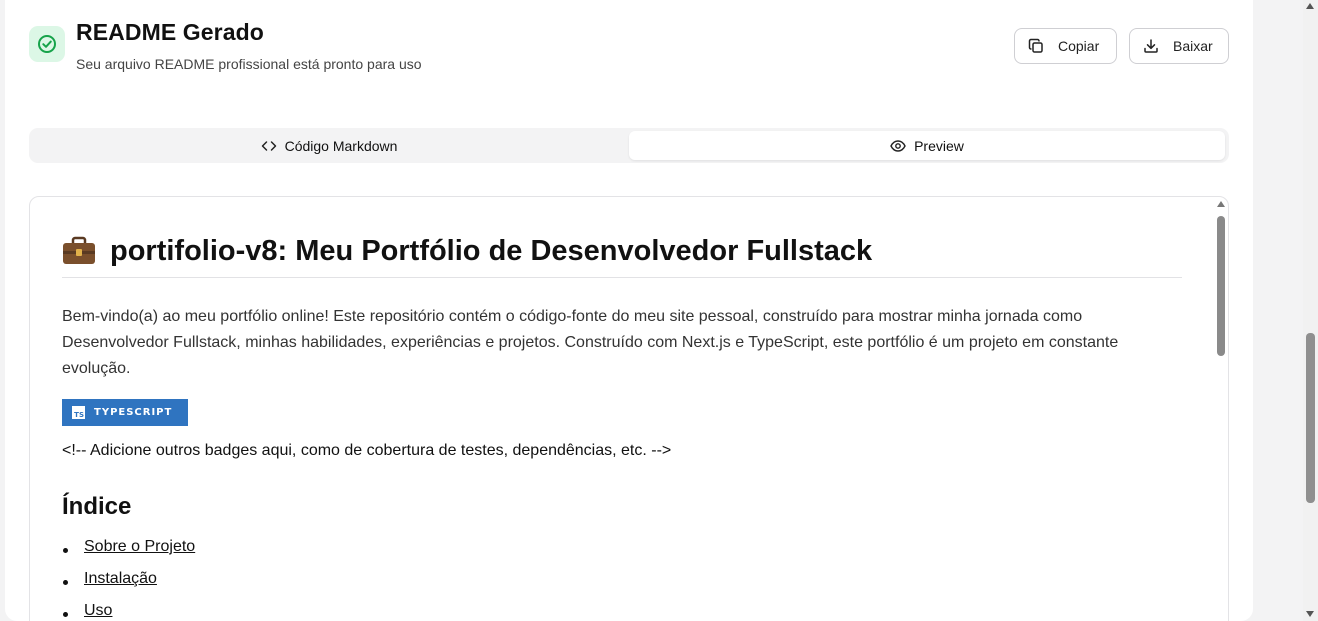 This screenshot has height=621, width=1318. I want to click on toc-item: Instalação, so click(622, 586).